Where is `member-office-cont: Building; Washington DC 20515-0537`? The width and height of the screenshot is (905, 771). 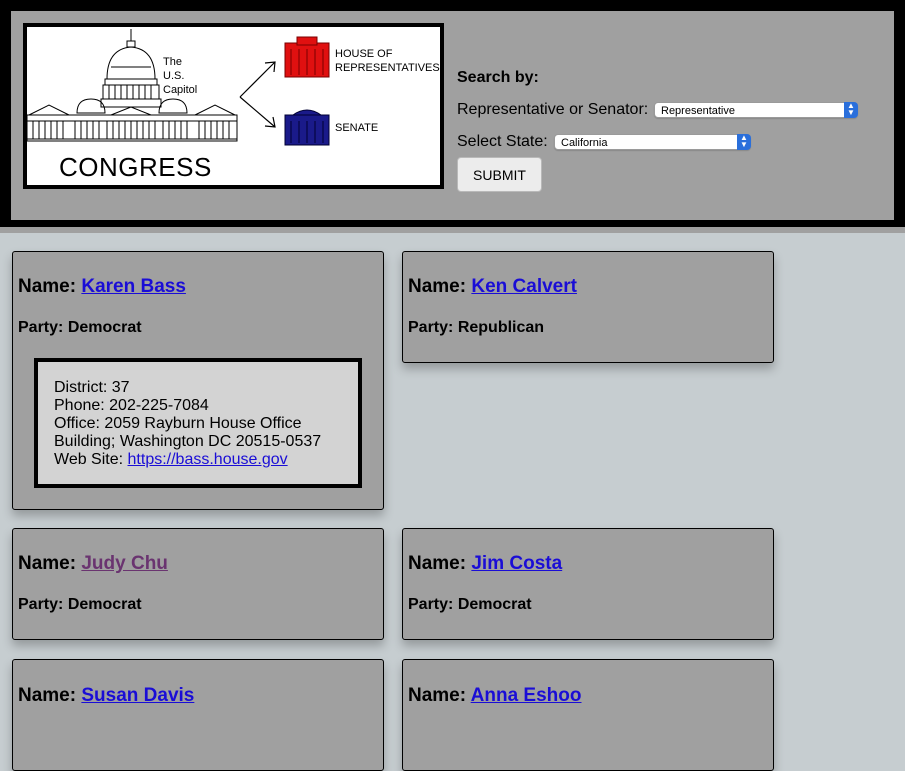 member-office-cont: Building; Washington DC 20515-0537 is located at coordinates (188, 441).